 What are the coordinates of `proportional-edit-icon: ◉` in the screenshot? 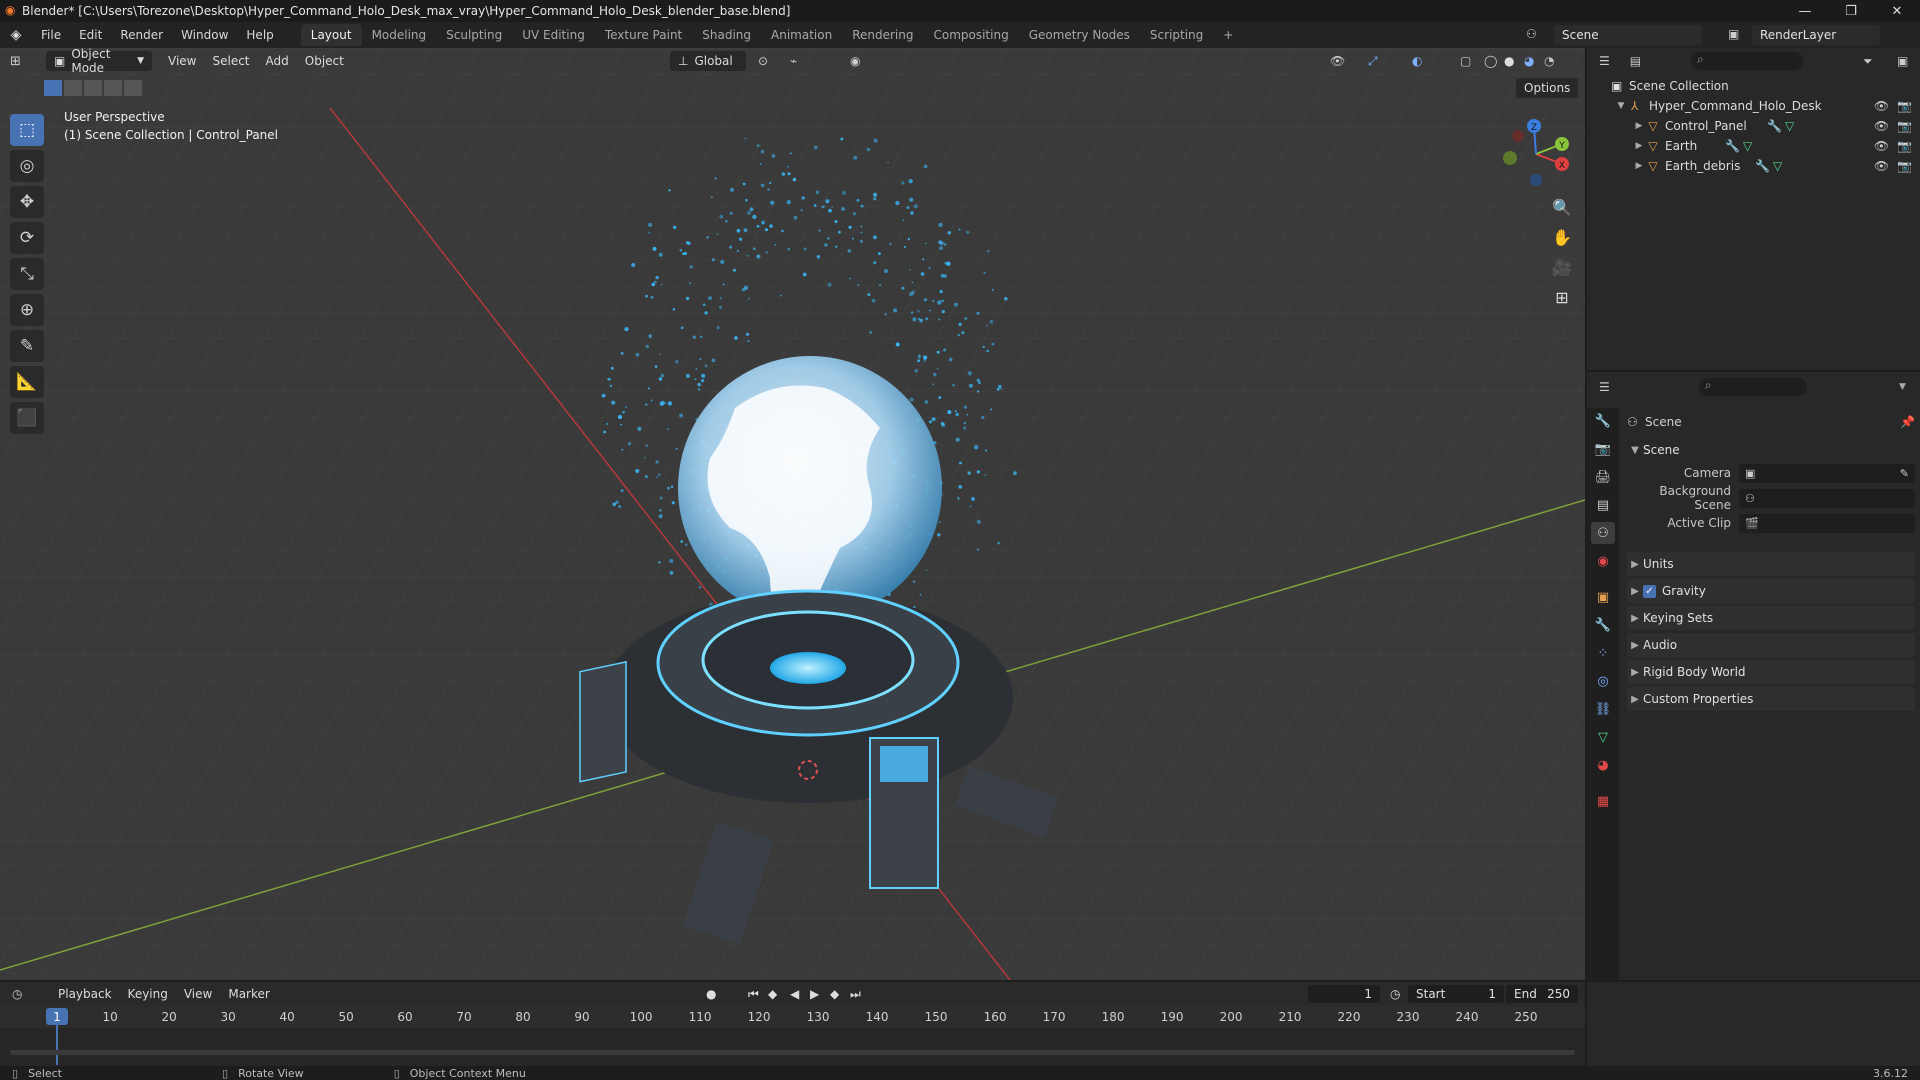 It's located at (855, 61).